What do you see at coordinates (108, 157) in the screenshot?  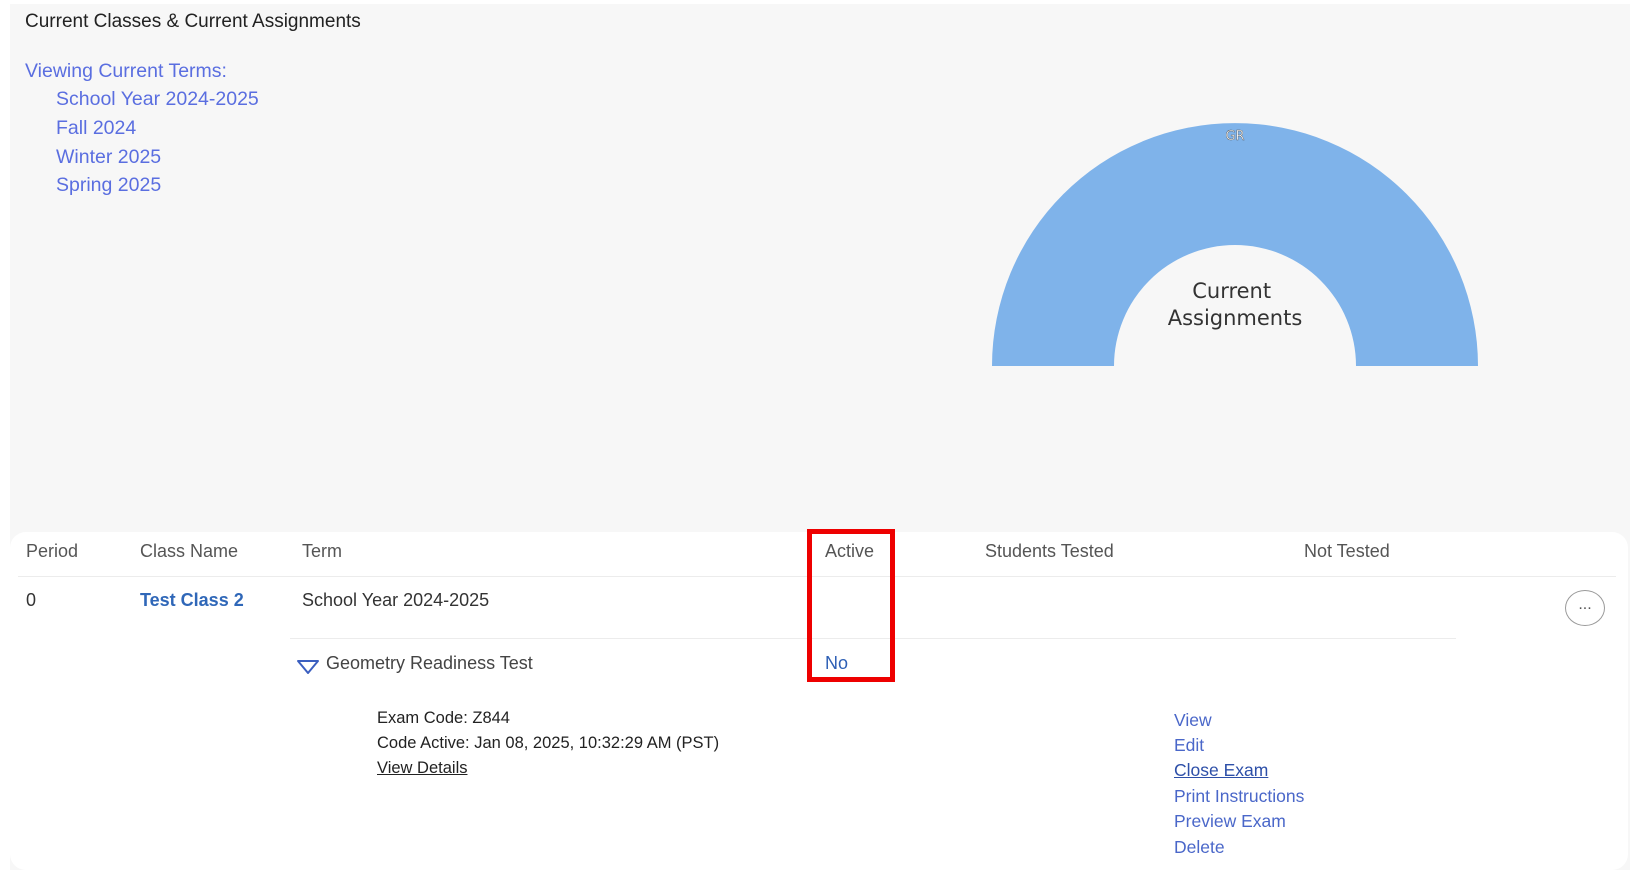 I see `term-link-winter: Winter 2025` at bounding box center [108, 157].